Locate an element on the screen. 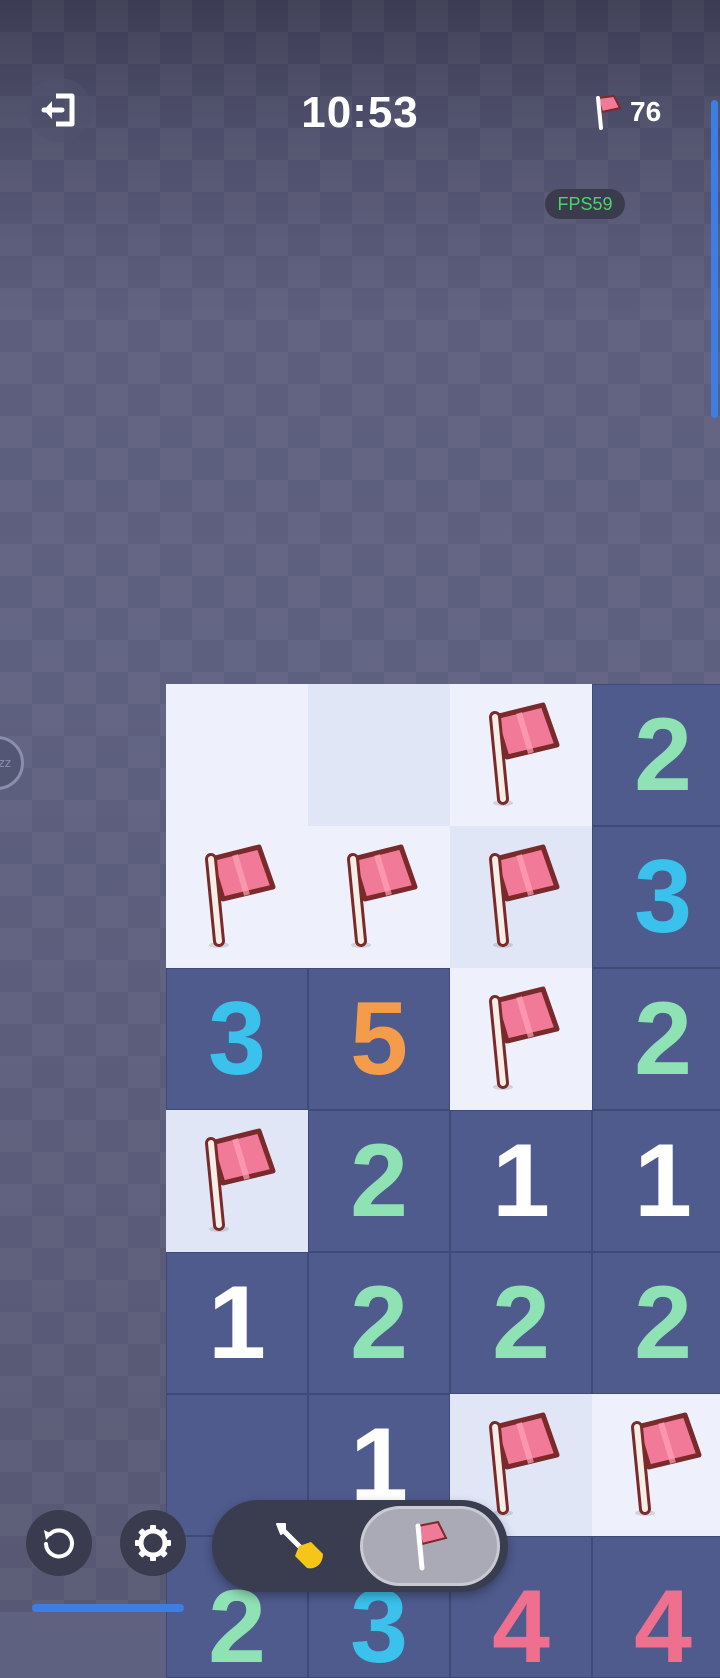 This screenshot has height=1678, width=720. scrollbar is located at coordinates (714, 259).